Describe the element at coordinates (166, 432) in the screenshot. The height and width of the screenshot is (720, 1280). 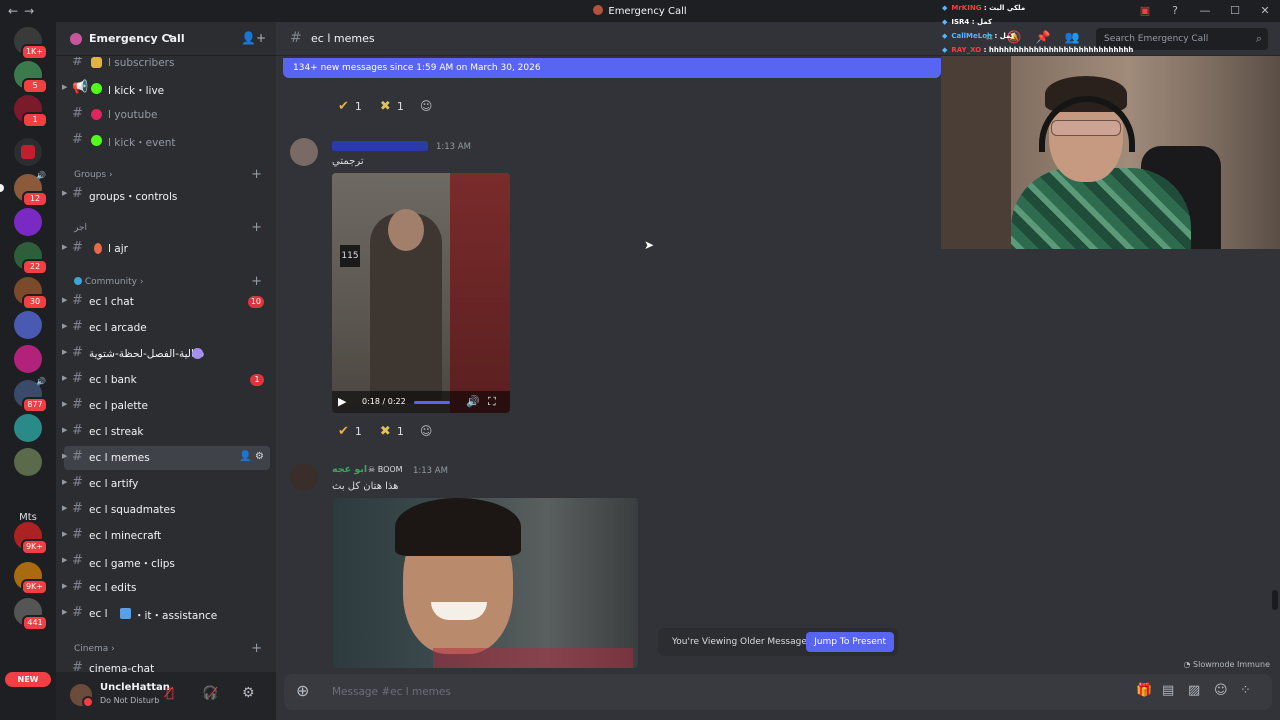
I see `channel-ec-streak: ▶ # ec ا streak` at that location.